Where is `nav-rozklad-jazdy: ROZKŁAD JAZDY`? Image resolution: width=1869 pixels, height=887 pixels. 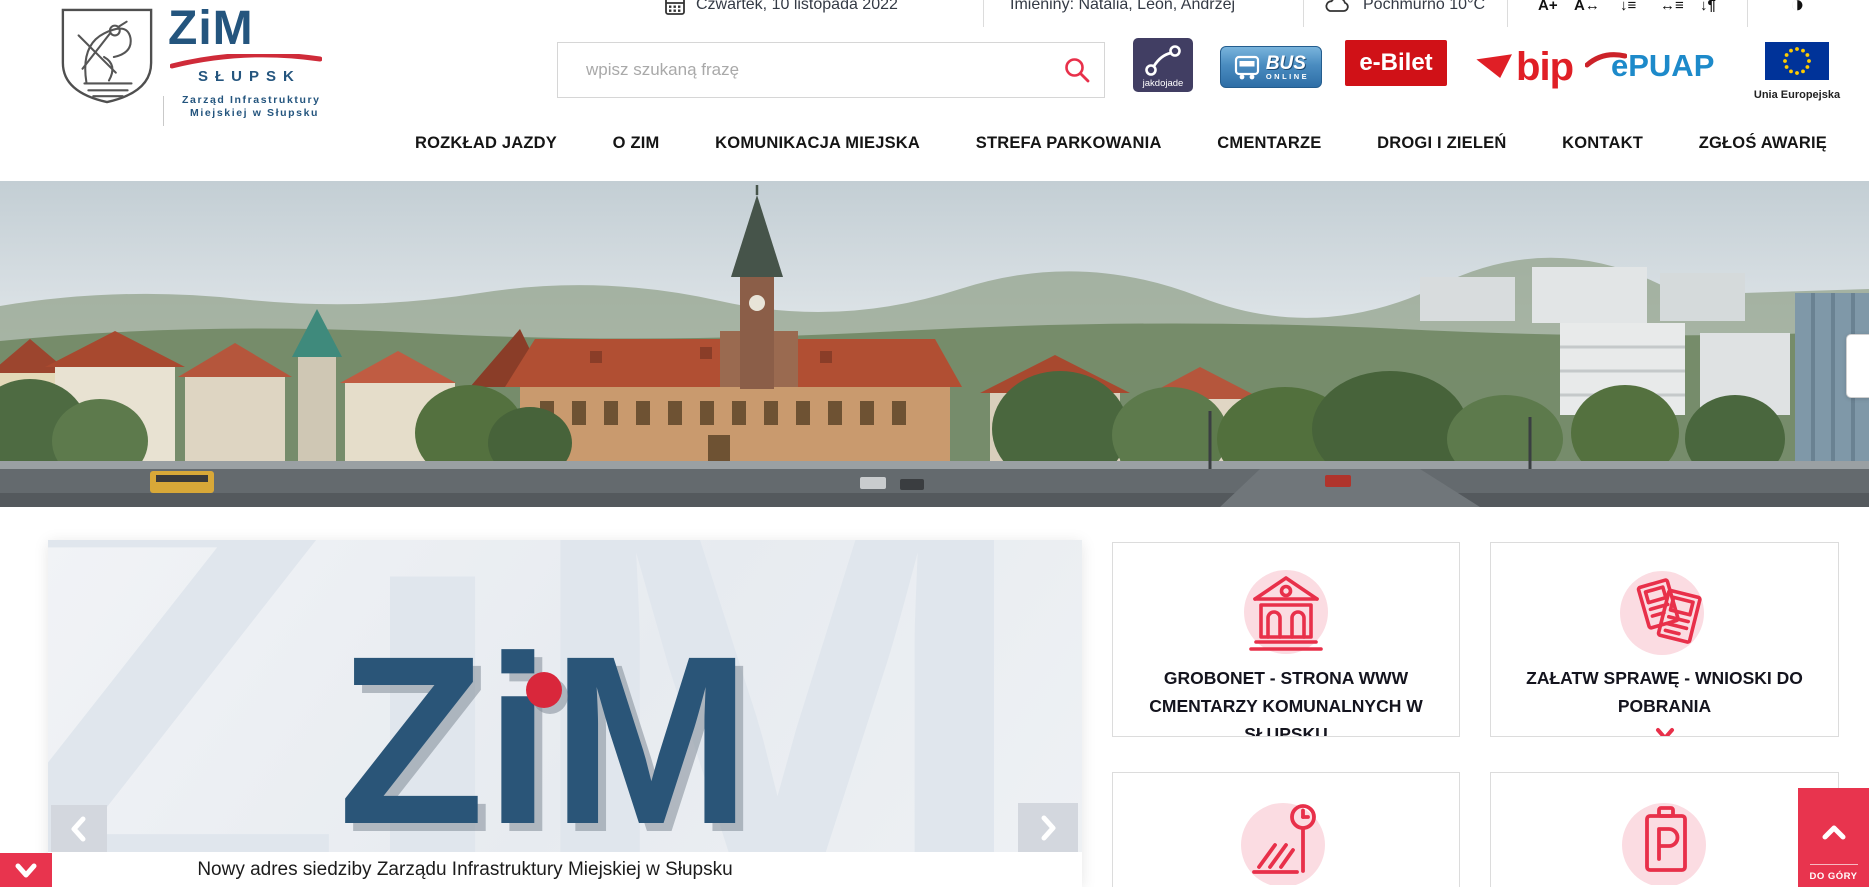 nav-rozklad-jazdy: ROZKŁAD JAZDY is located at coordinates (486, 143).